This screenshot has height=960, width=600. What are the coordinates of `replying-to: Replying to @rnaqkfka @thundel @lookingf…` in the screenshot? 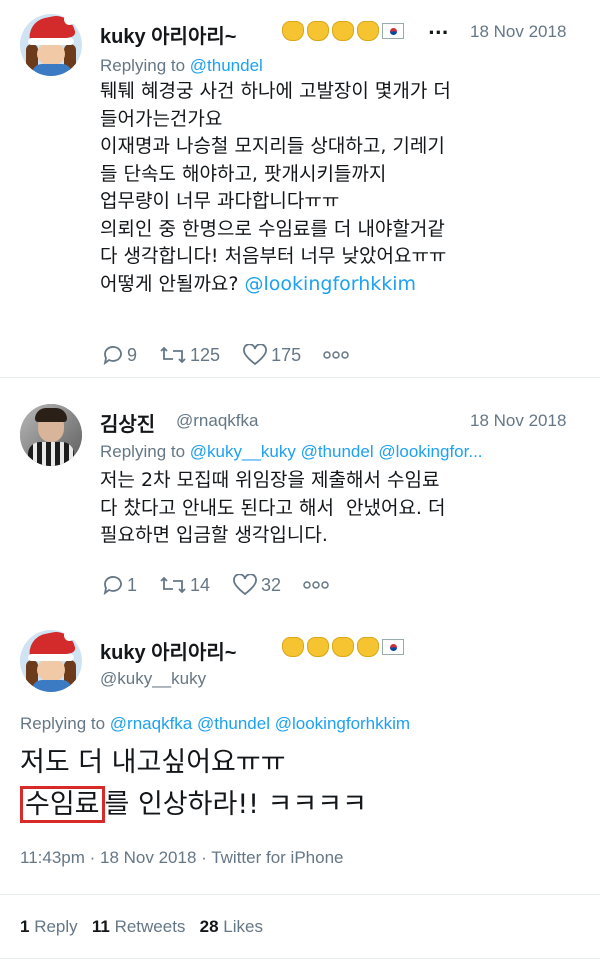 It's located at (215, 724).